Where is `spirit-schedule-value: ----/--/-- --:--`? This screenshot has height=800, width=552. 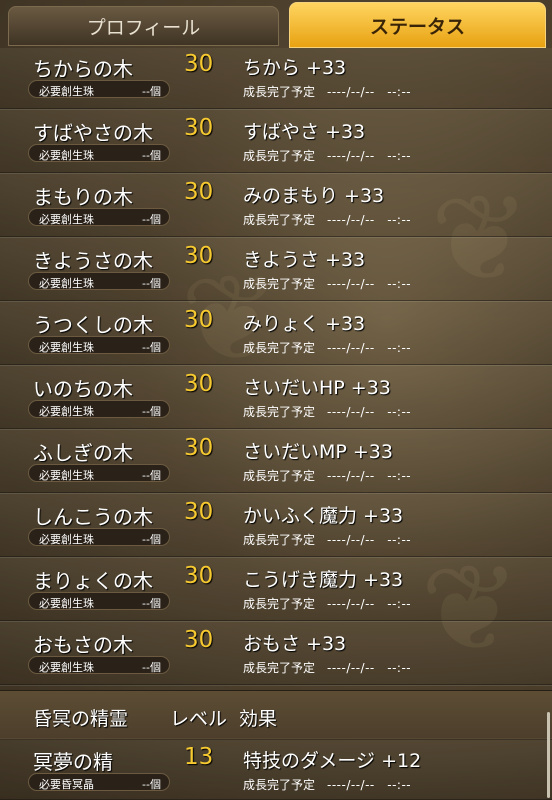 spirit-schedule-value: ----/--/-- --:-- is located at coordinates (369, 785).